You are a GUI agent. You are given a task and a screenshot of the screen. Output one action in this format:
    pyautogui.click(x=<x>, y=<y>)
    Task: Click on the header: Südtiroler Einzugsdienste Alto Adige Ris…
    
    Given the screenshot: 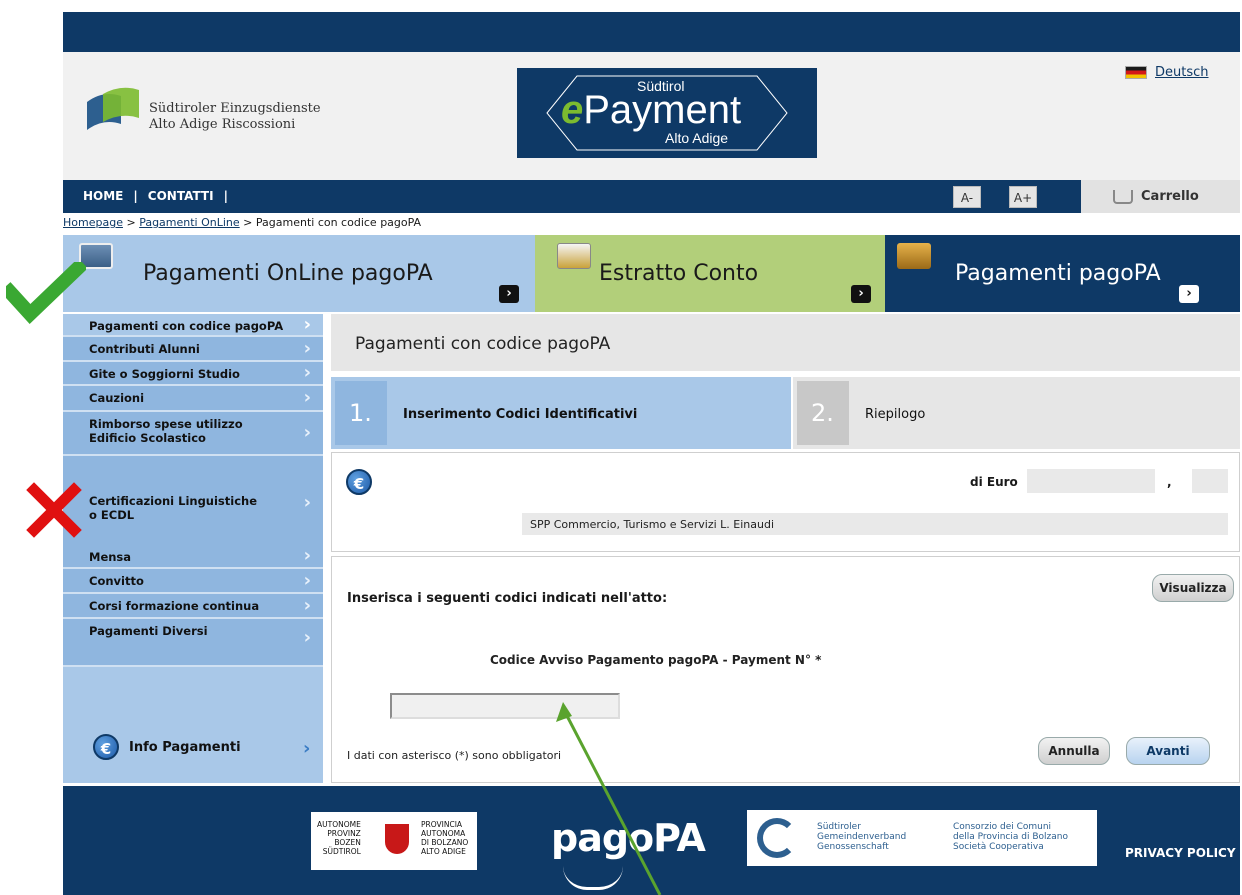 What is the action you would take?
    pyautogui.click(x=651, y=116)
    